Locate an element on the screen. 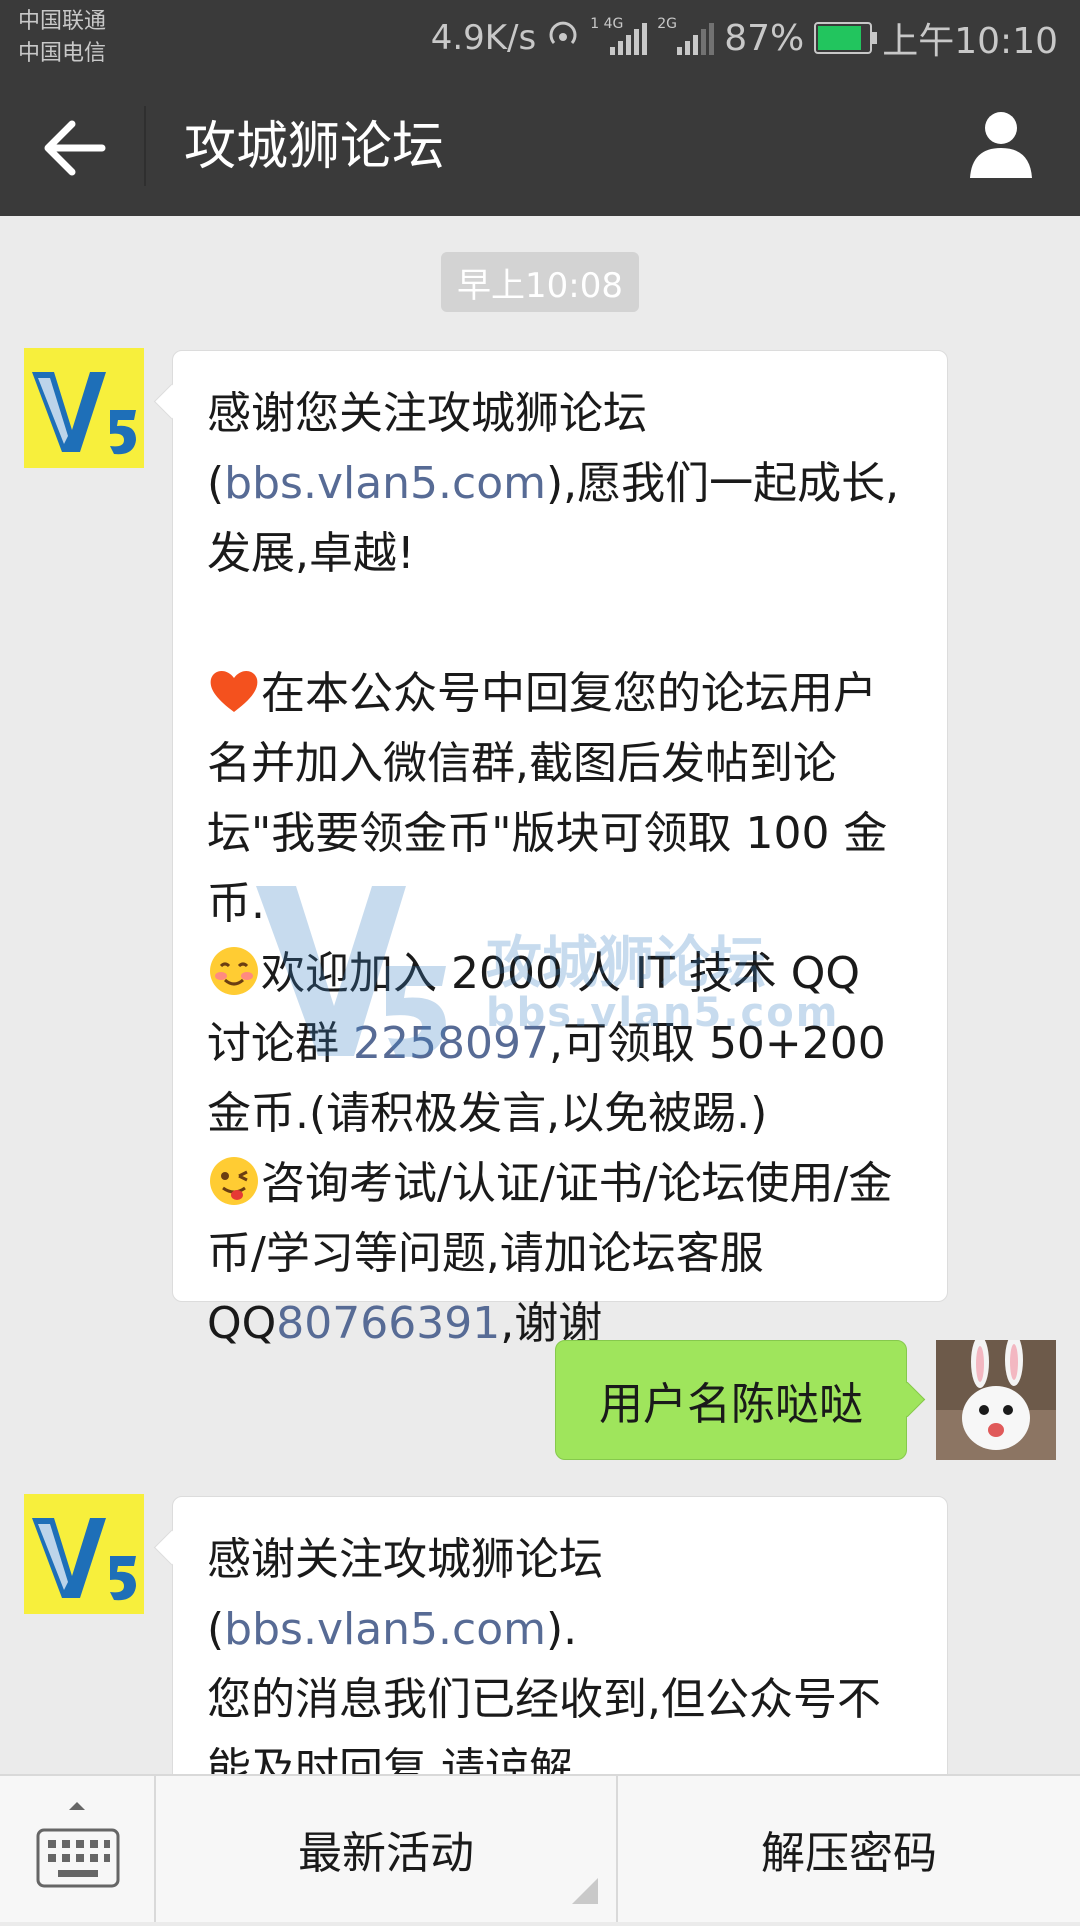 This screenshot has width=1080, height=1926. signal-icon-2: 2G is located at coordinates (686, 36).